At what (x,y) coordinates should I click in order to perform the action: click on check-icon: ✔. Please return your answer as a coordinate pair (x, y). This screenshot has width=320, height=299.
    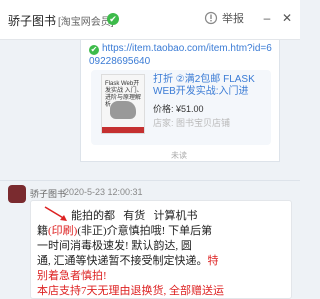
    Looking at the image, I should click on (94, 50).